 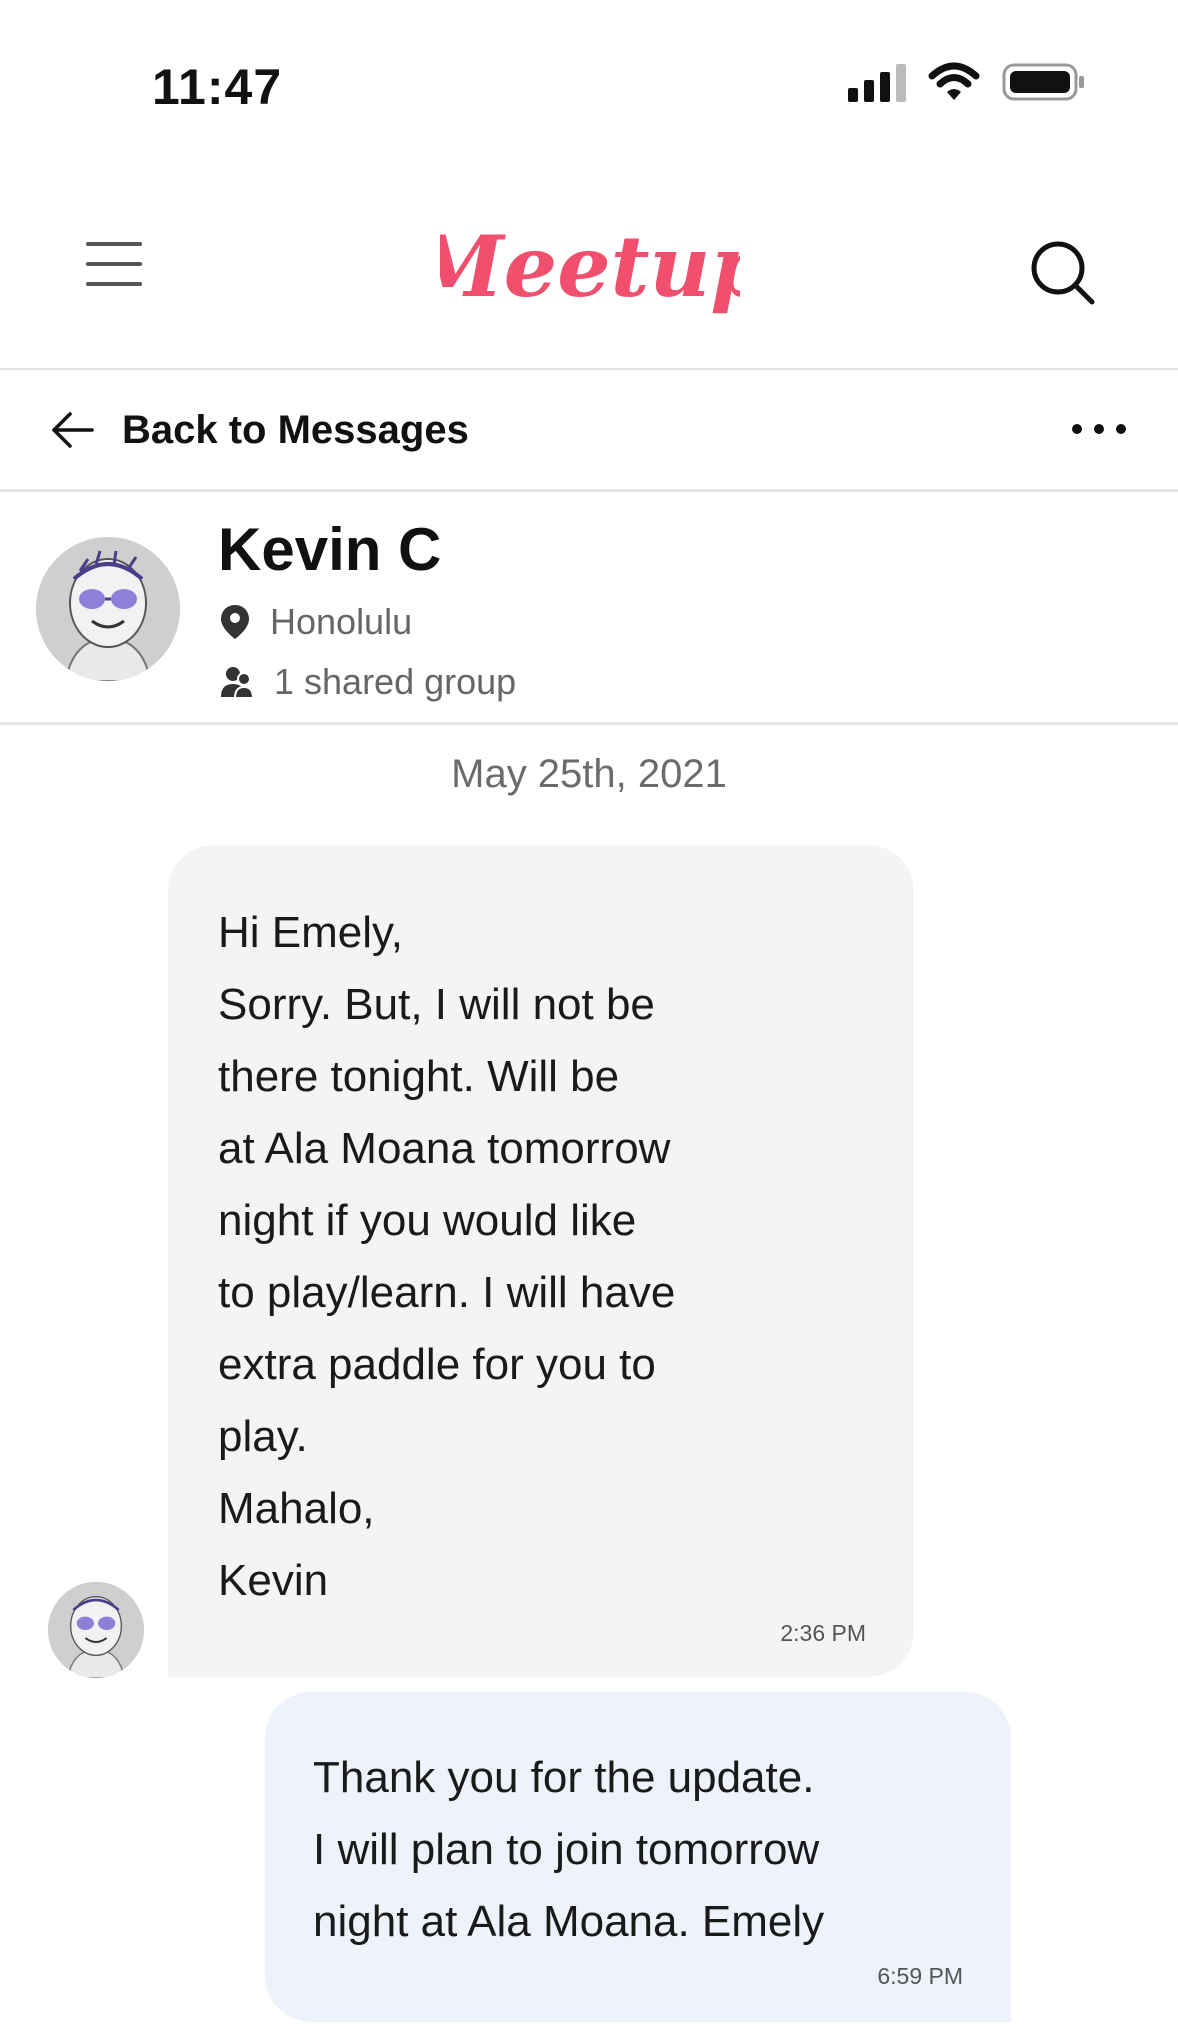 I want to click on contact-avatar, so click(x=108, y=609).